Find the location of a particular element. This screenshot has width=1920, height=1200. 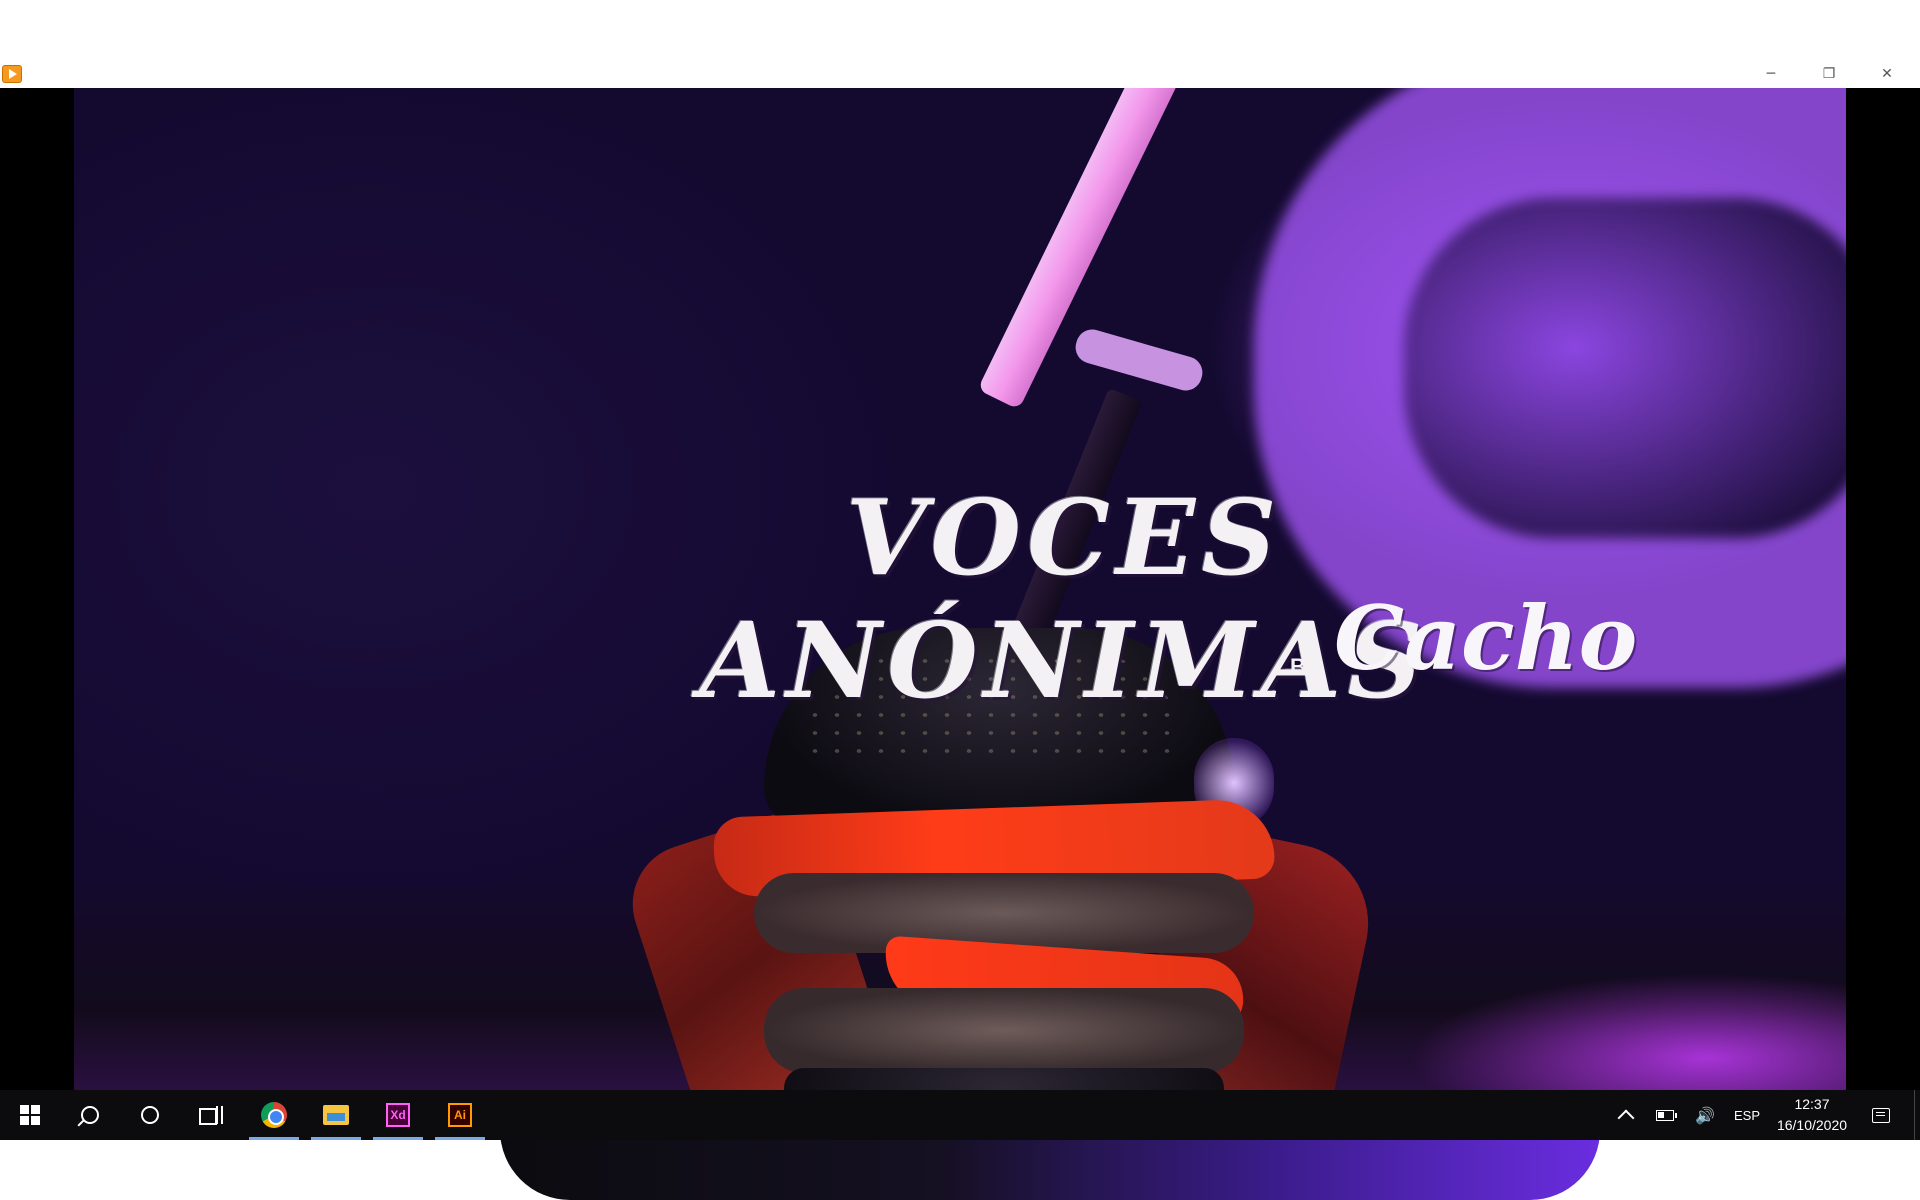

ai-icon: Ai is located at coordinates (460, 1115).